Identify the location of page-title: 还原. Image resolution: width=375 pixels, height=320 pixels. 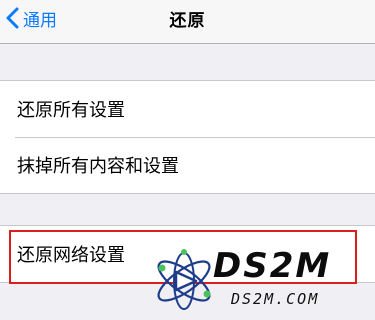
(187, 20).